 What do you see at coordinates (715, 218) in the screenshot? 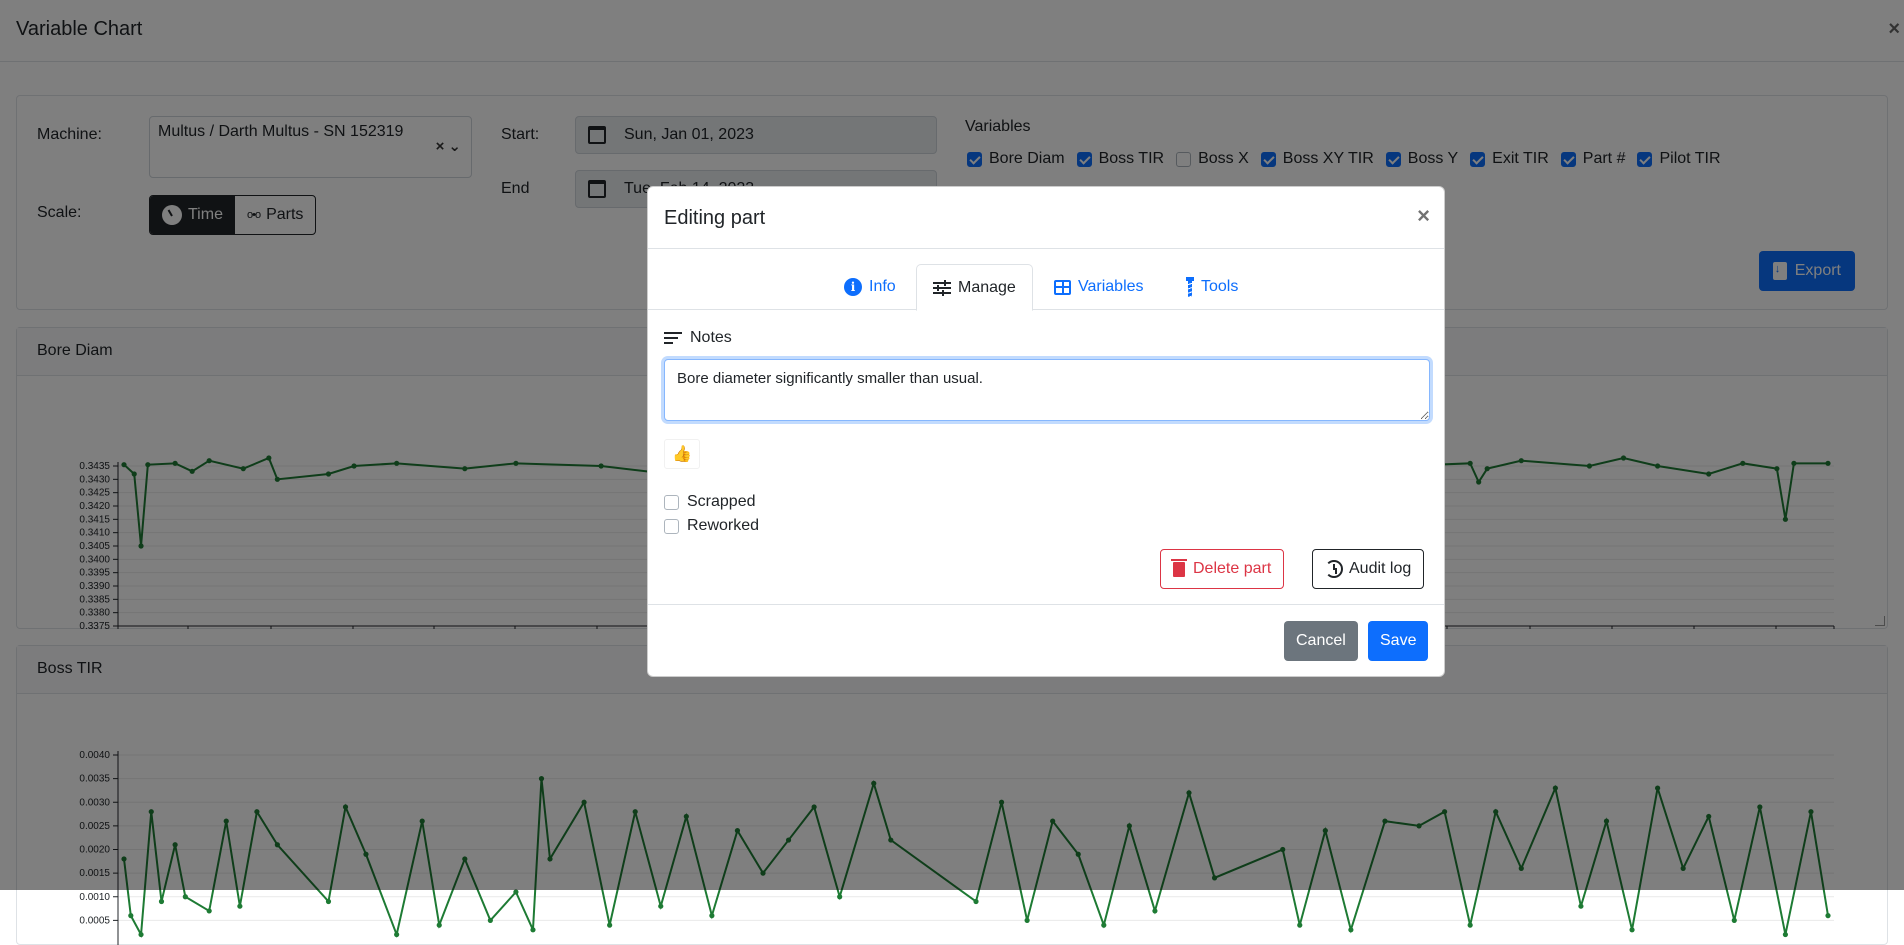
I see `modal-title: Editing part` at bounding box center [715, 218].